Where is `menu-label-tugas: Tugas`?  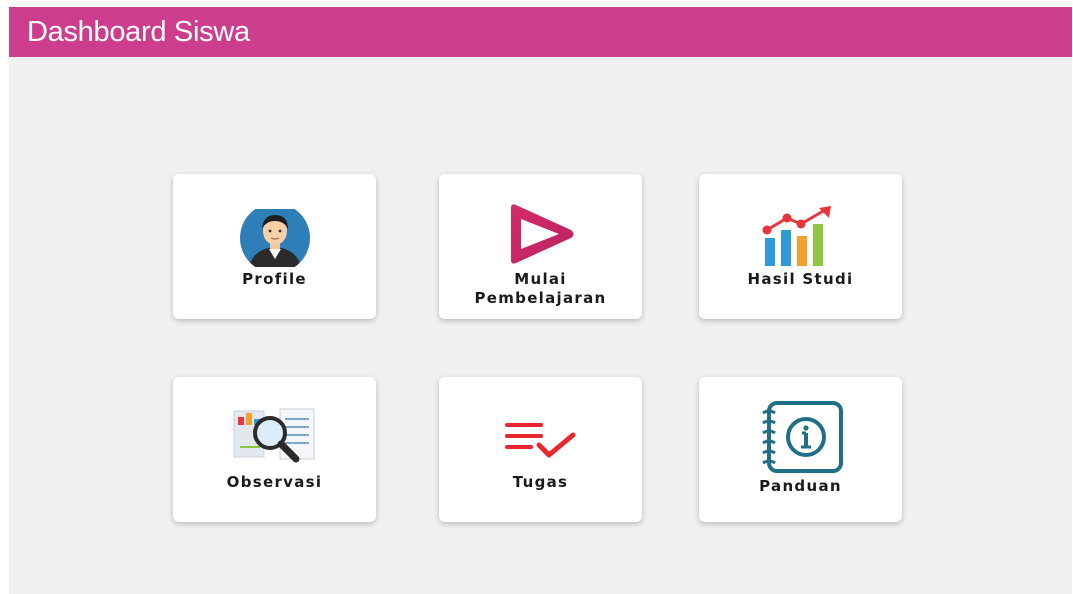 menu-label-tugas: Tugas is located at coordinates (540, 482).